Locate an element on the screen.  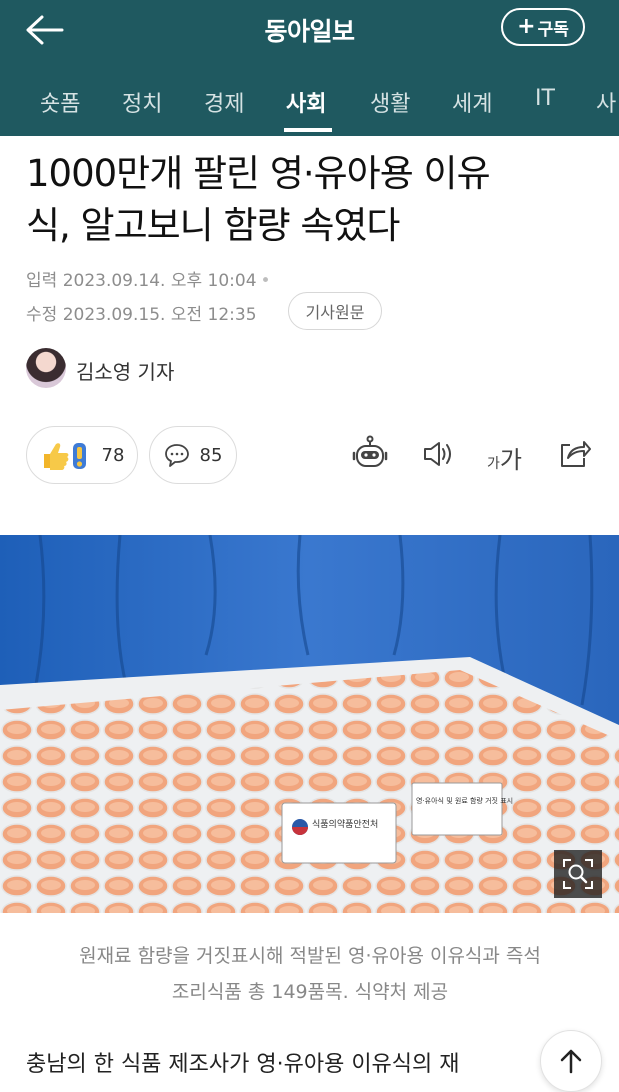
listen-button is located at coordinates (438, 454).